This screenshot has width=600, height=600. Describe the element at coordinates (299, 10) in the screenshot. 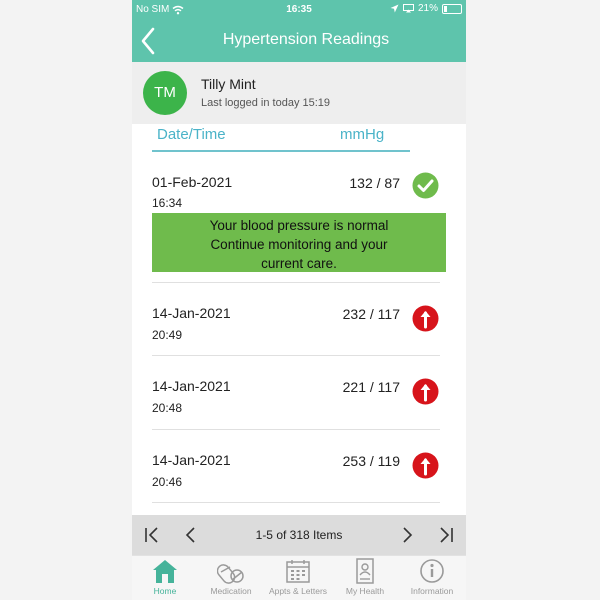

I see `status-bar: No SIM 16:35 21%` at that location.